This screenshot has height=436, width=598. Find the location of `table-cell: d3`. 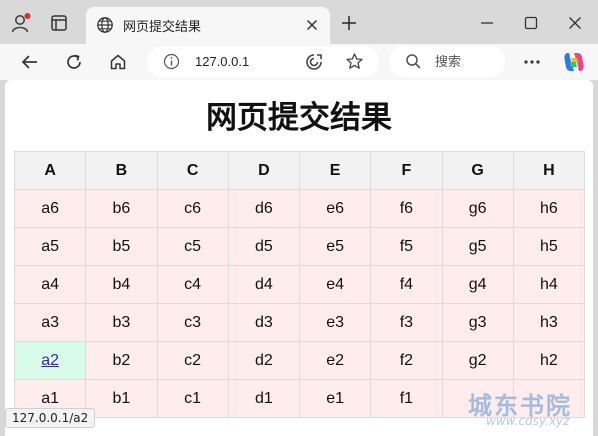

table-cell: d3 is located at coordinates (264, 322).